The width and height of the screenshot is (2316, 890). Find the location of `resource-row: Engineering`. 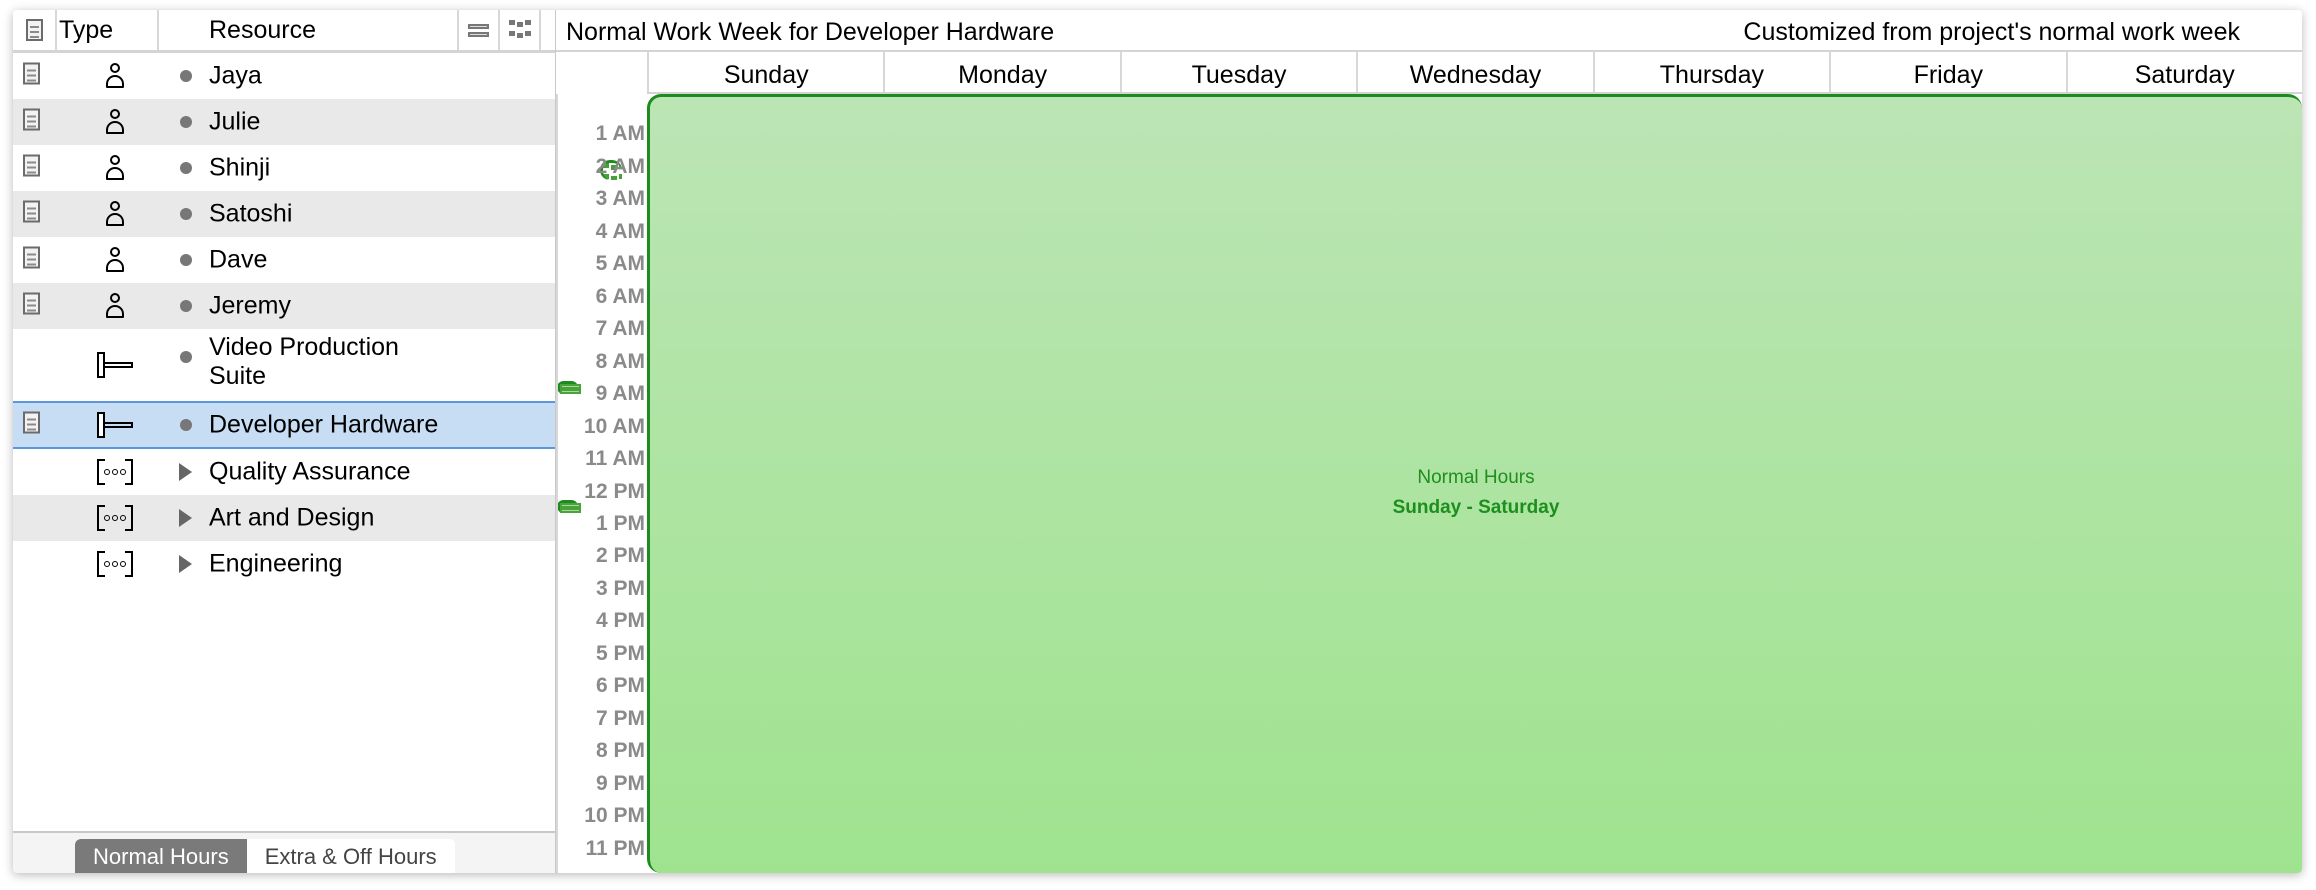

resource-row: Engineering is located at coordinates (284, 564).